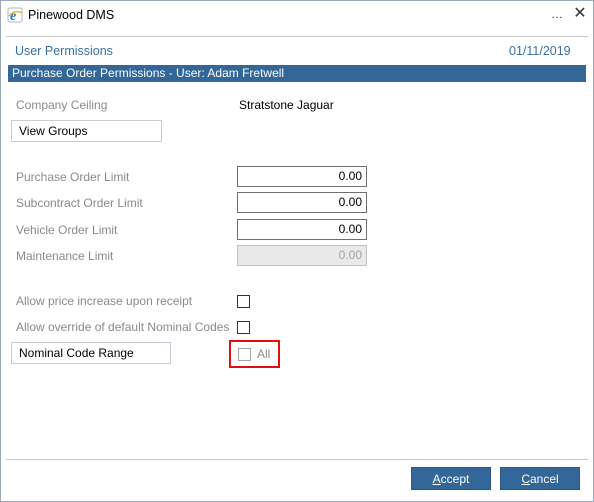 Image resolution: width=594 pixels, height=502 pixels. What do you see at coordinates (540, 51) in the screenshot?
I see `page-date: 01/11/2019` at bounding box center [540, 51].